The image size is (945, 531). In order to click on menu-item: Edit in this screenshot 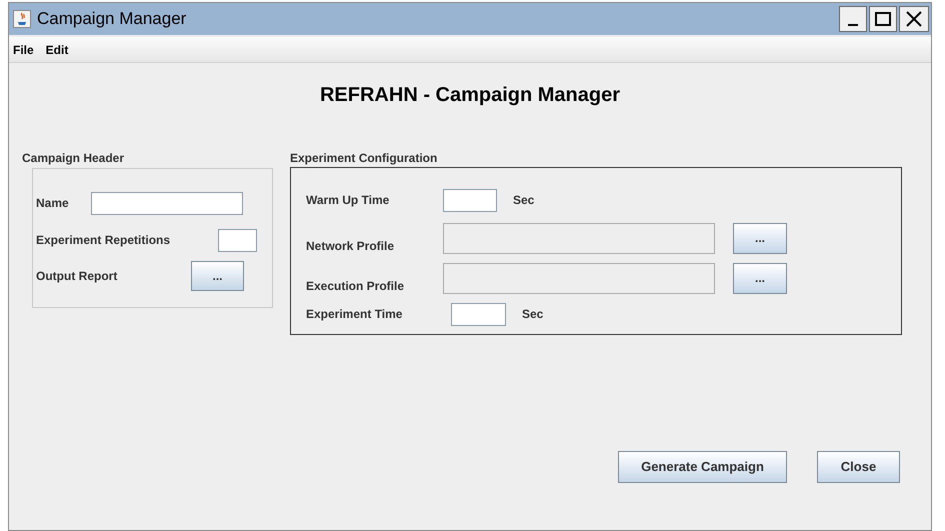, I will do `click(57, 49)`.